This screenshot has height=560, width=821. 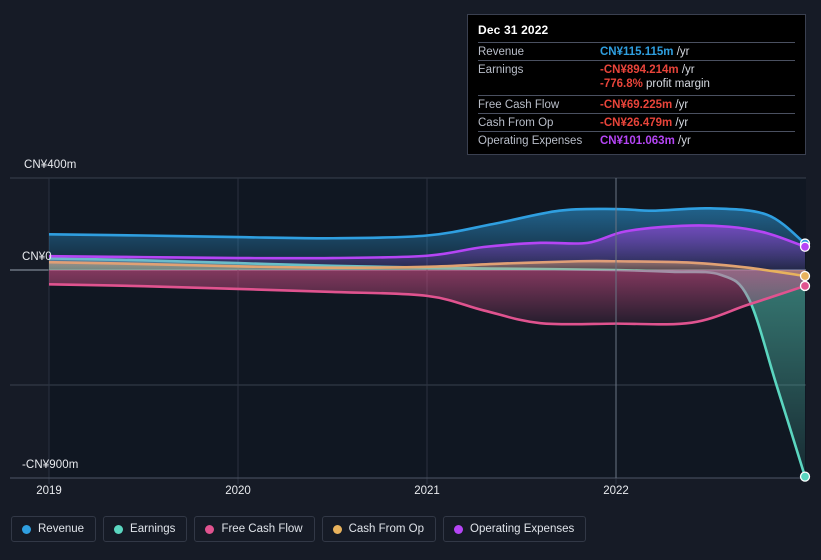 I want to click on legend-item-earnings: Earnings, so click(x=145, y=529).